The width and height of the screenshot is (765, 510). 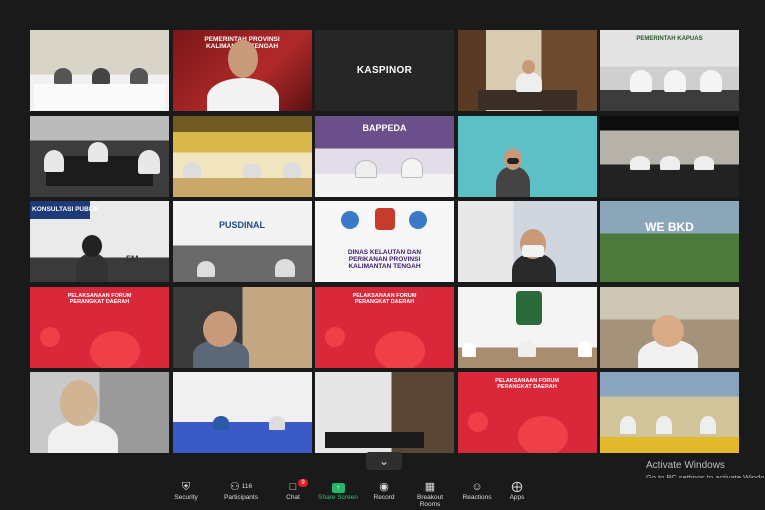 What do you see at coordinates (384, 127) in the screenshot?
I see `tile-banner-text: BAPPEDA` at bounding box center [384, 127].